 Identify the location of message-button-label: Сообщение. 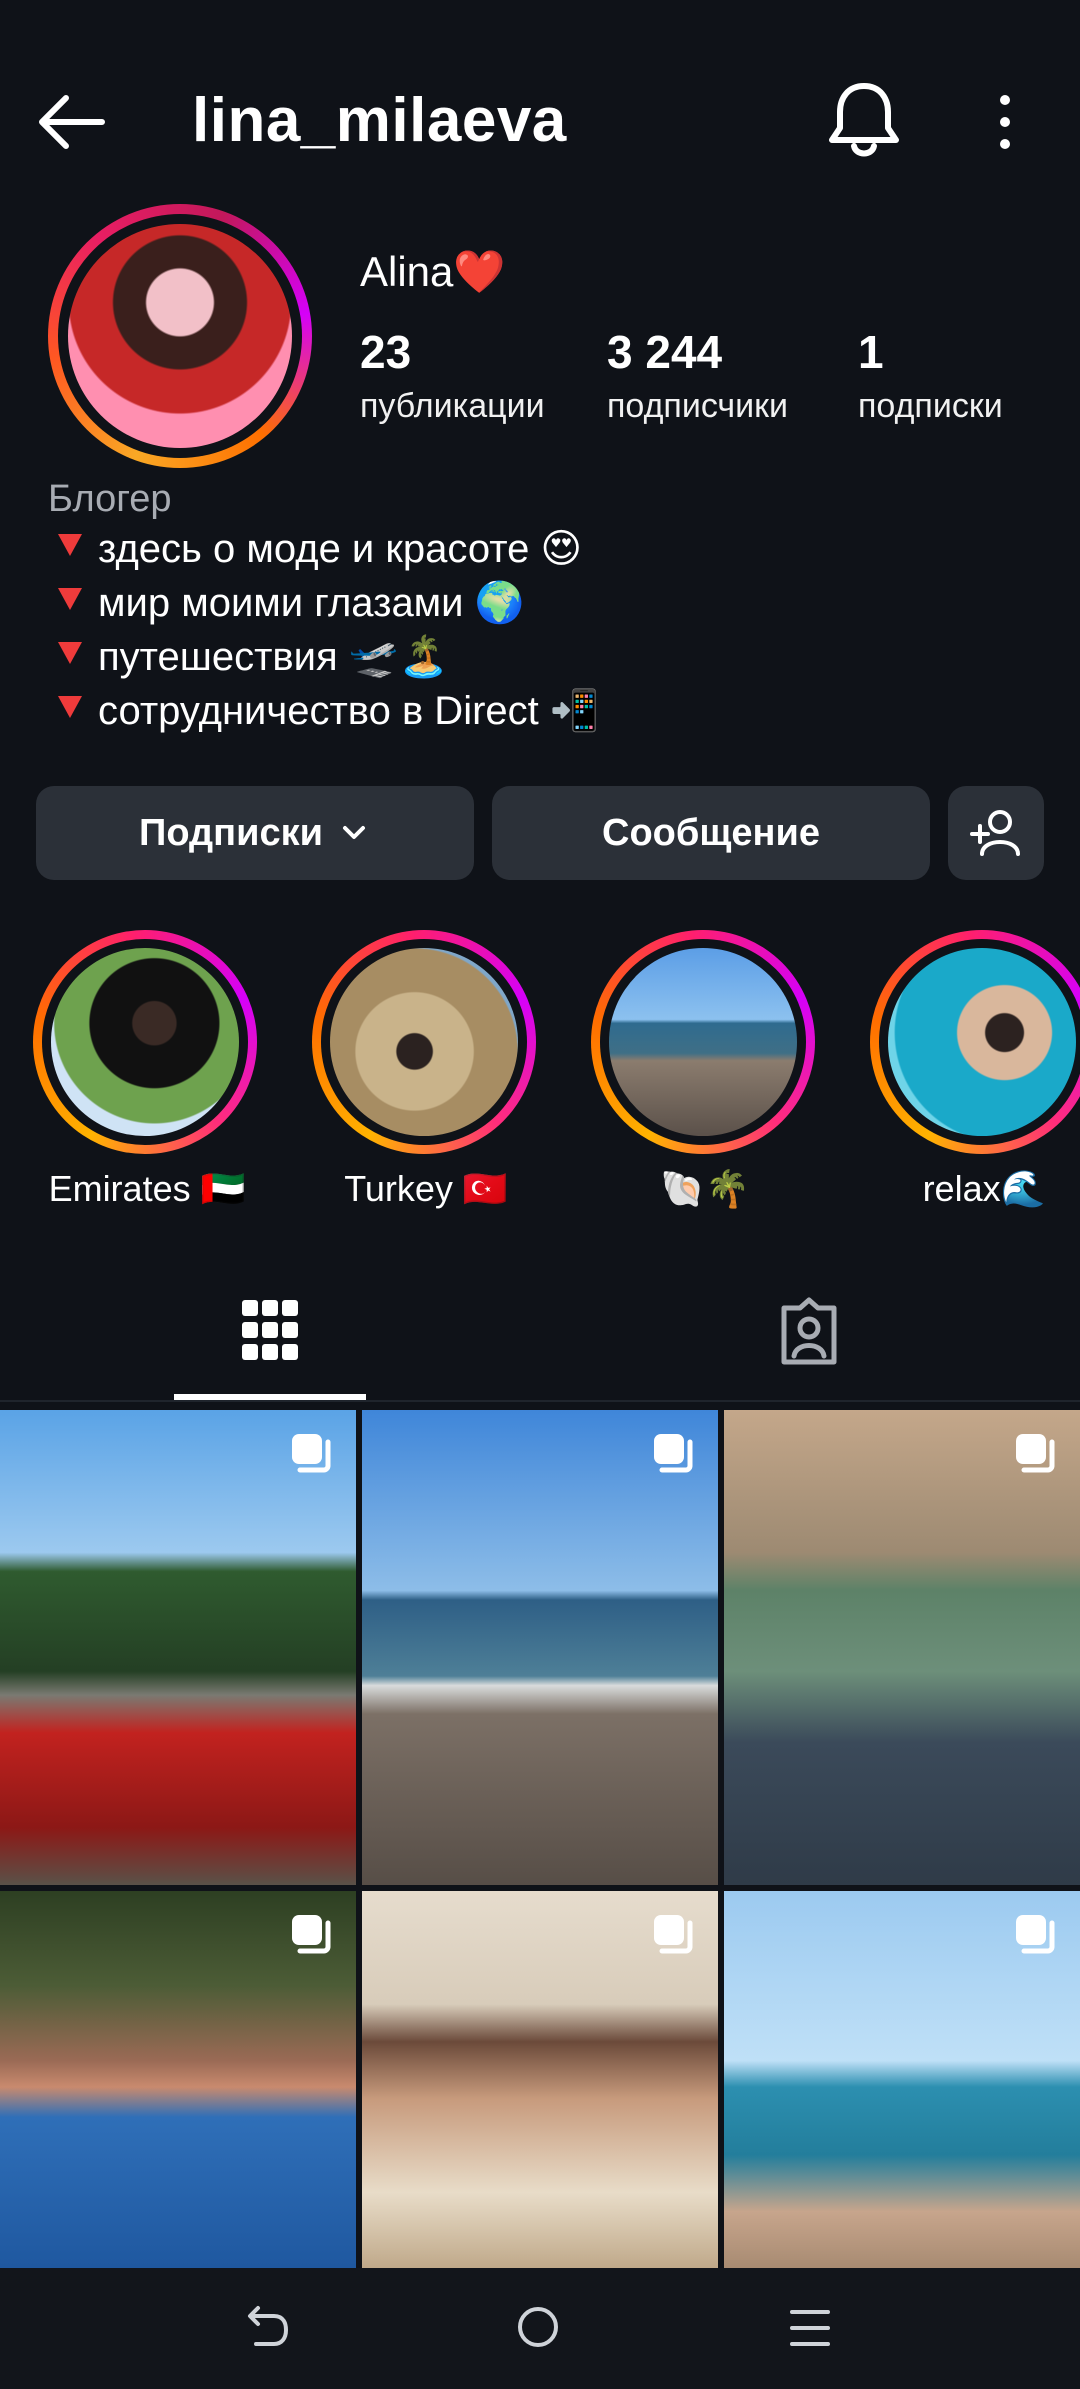
(711, 832).